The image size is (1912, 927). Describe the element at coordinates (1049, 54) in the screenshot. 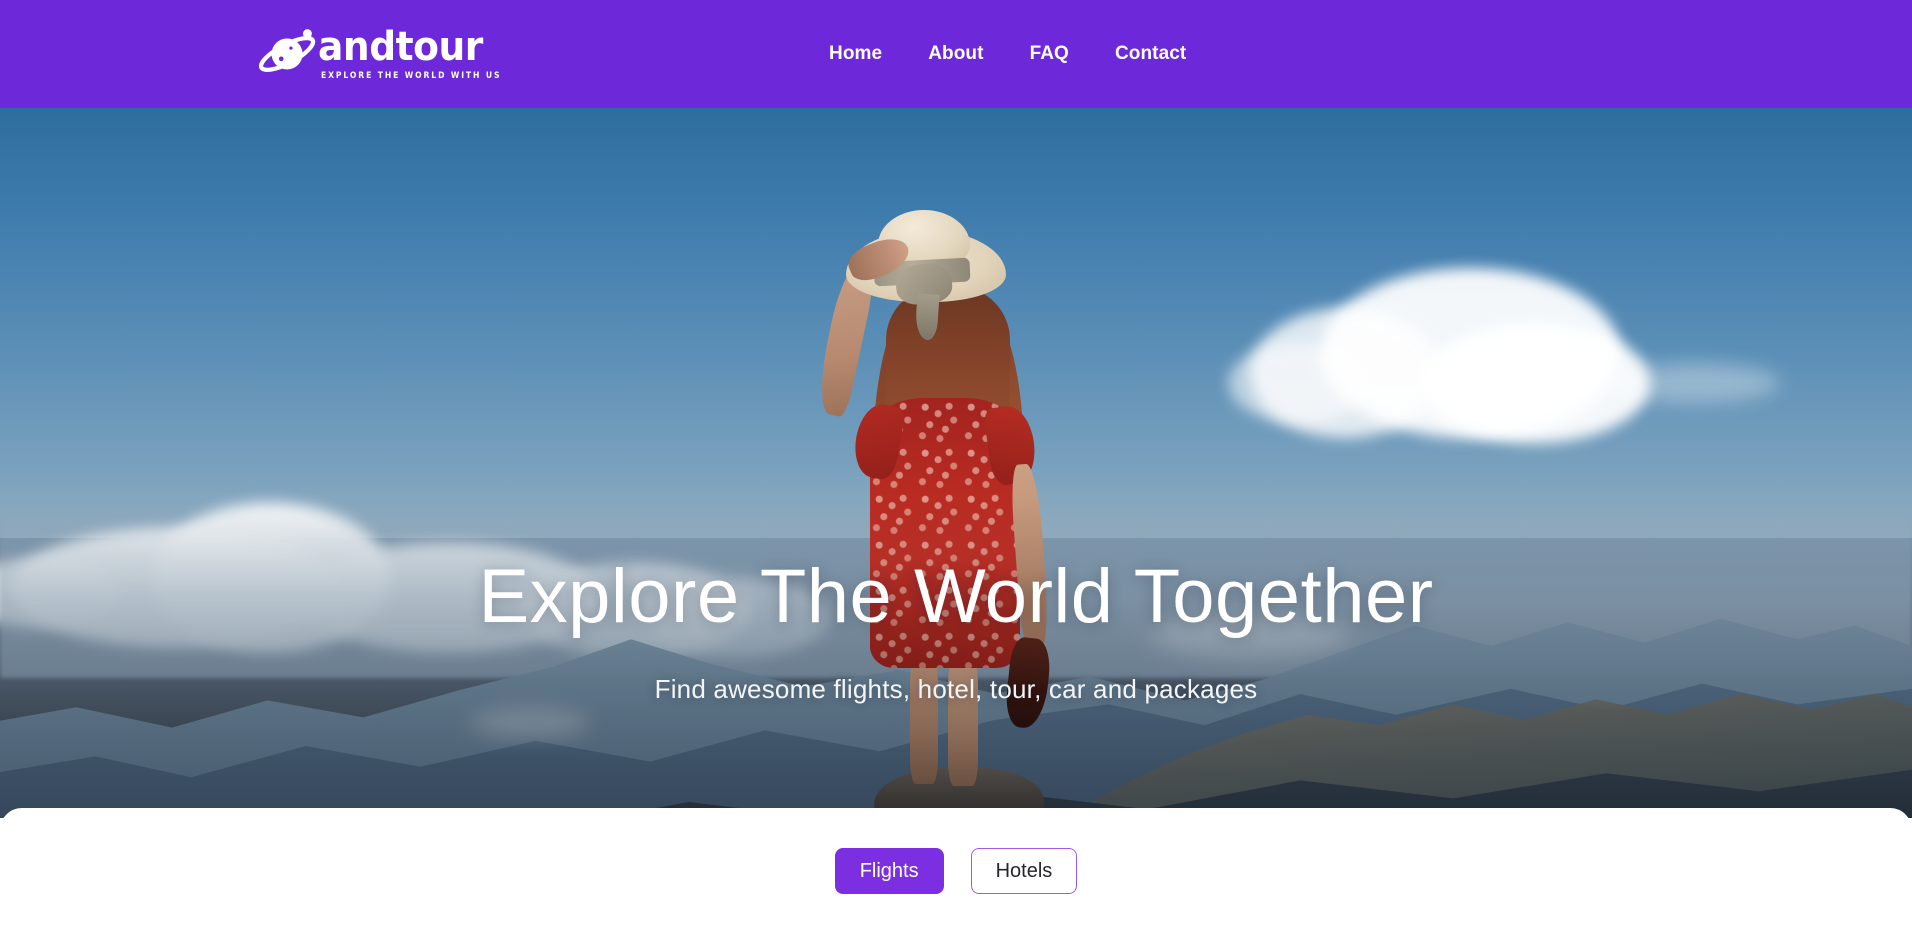

I see `nav-item-faq: FAQ` at that location.